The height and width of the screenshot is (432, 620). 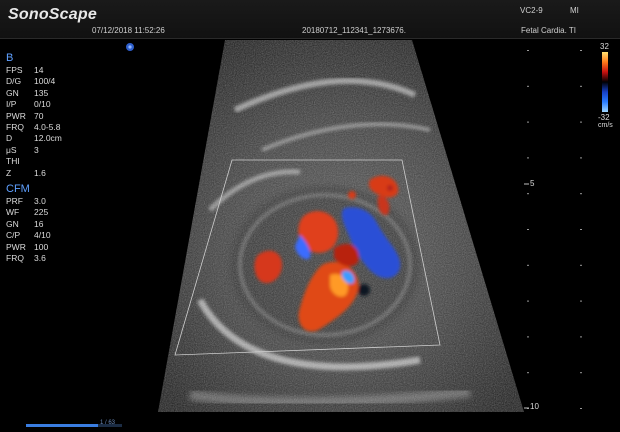 I want to click on b-param-value: 100/4, so click(x=45, y=81).